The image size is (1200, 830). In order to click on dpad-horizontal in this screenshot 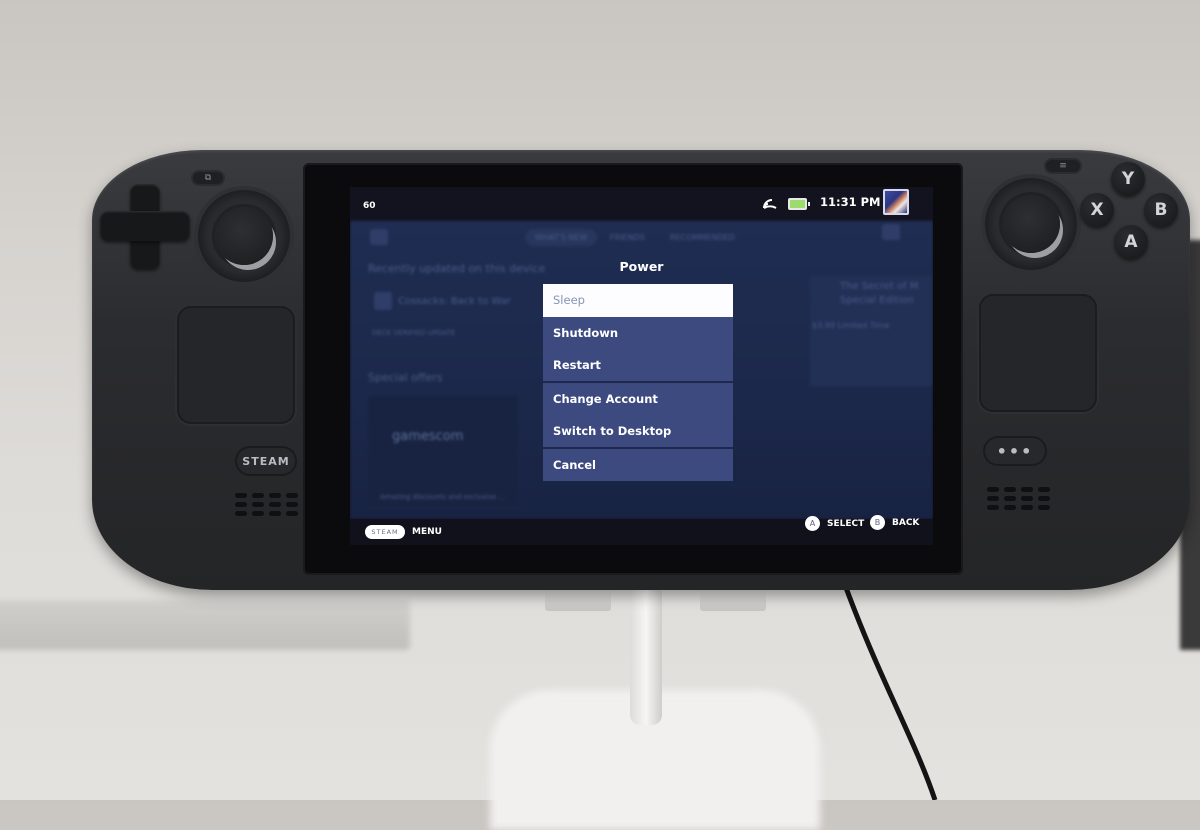, I will do `click(145, 226)`.